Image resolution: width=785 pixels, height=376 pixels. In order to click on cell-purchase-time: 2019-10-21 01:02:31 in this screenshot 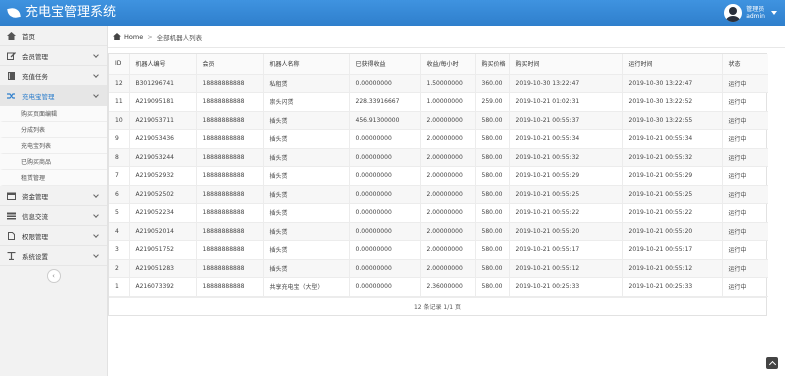, I will do `click(566, 102)`.